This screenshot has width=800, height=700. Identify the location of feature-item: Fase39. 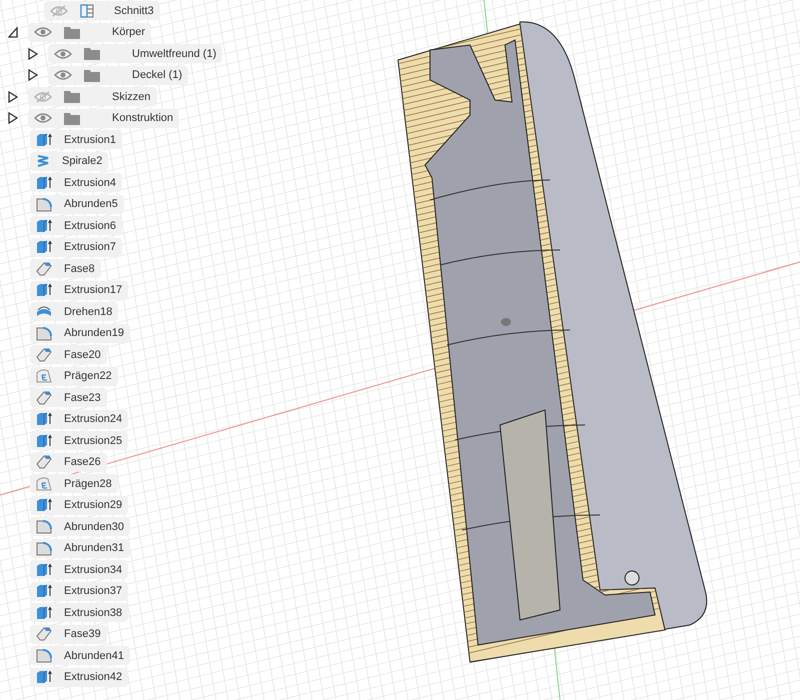
(68, 634).